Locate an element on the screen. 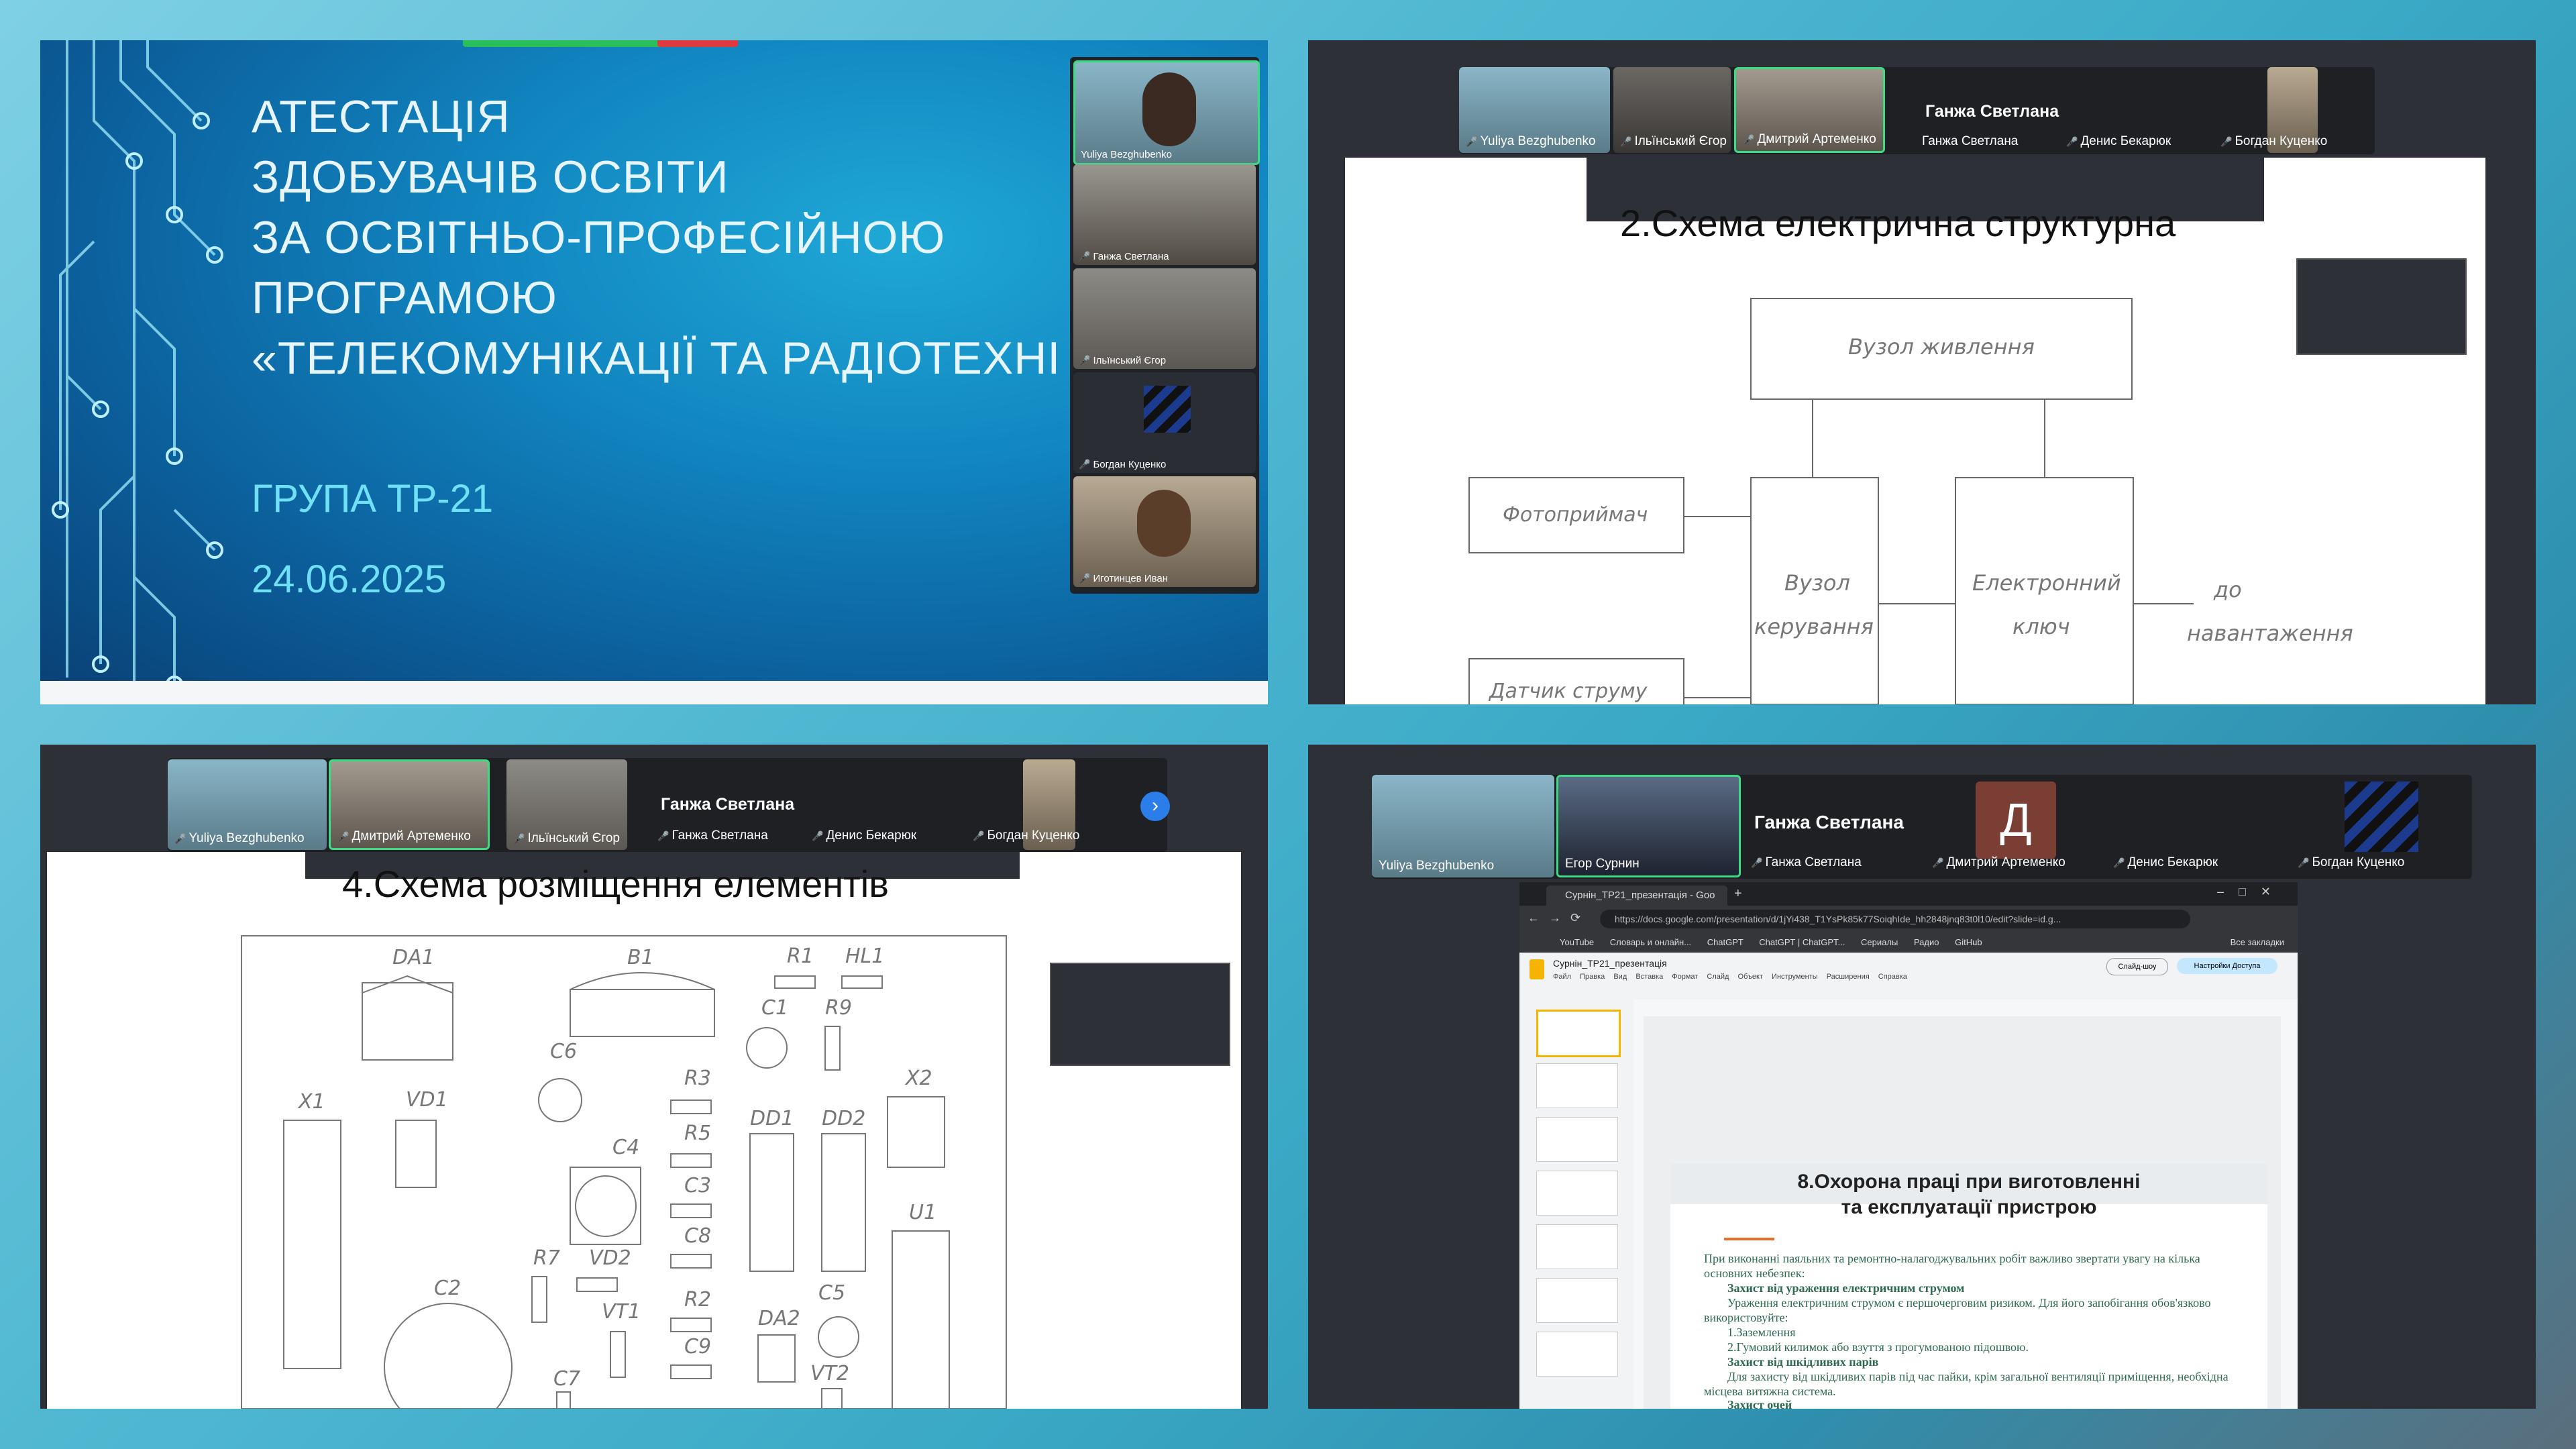 The image size is (2576, 1449). date-label: 24.06.2025 is located at coordinates (349, 579).